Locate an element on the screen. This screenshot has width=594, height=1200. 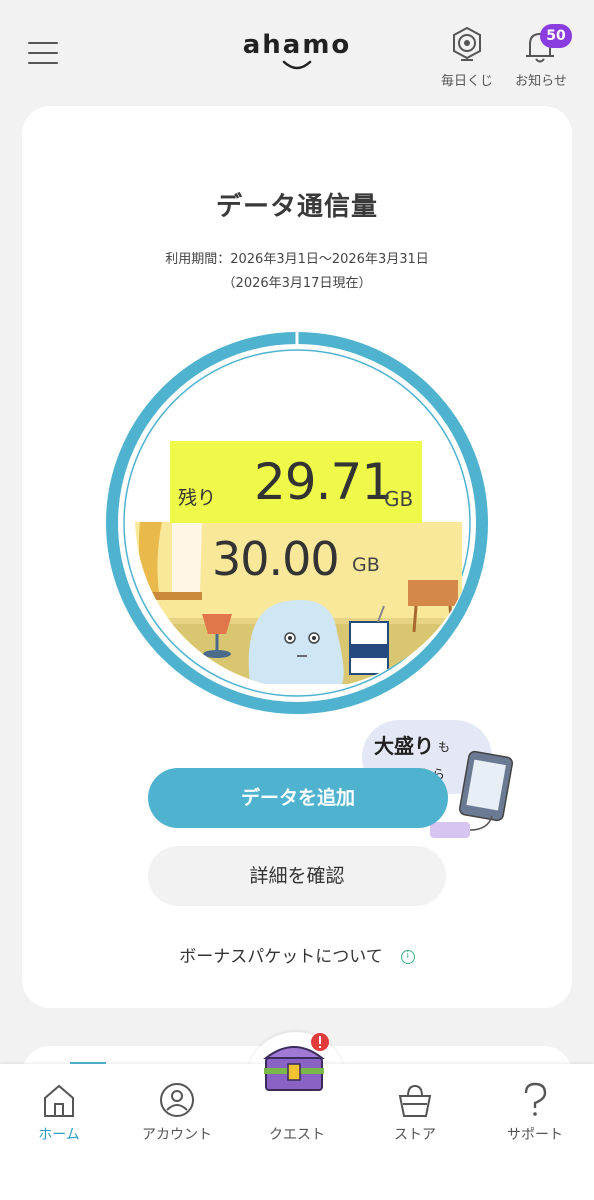
remaining-label: 残り is located at coordinates (197, 498).